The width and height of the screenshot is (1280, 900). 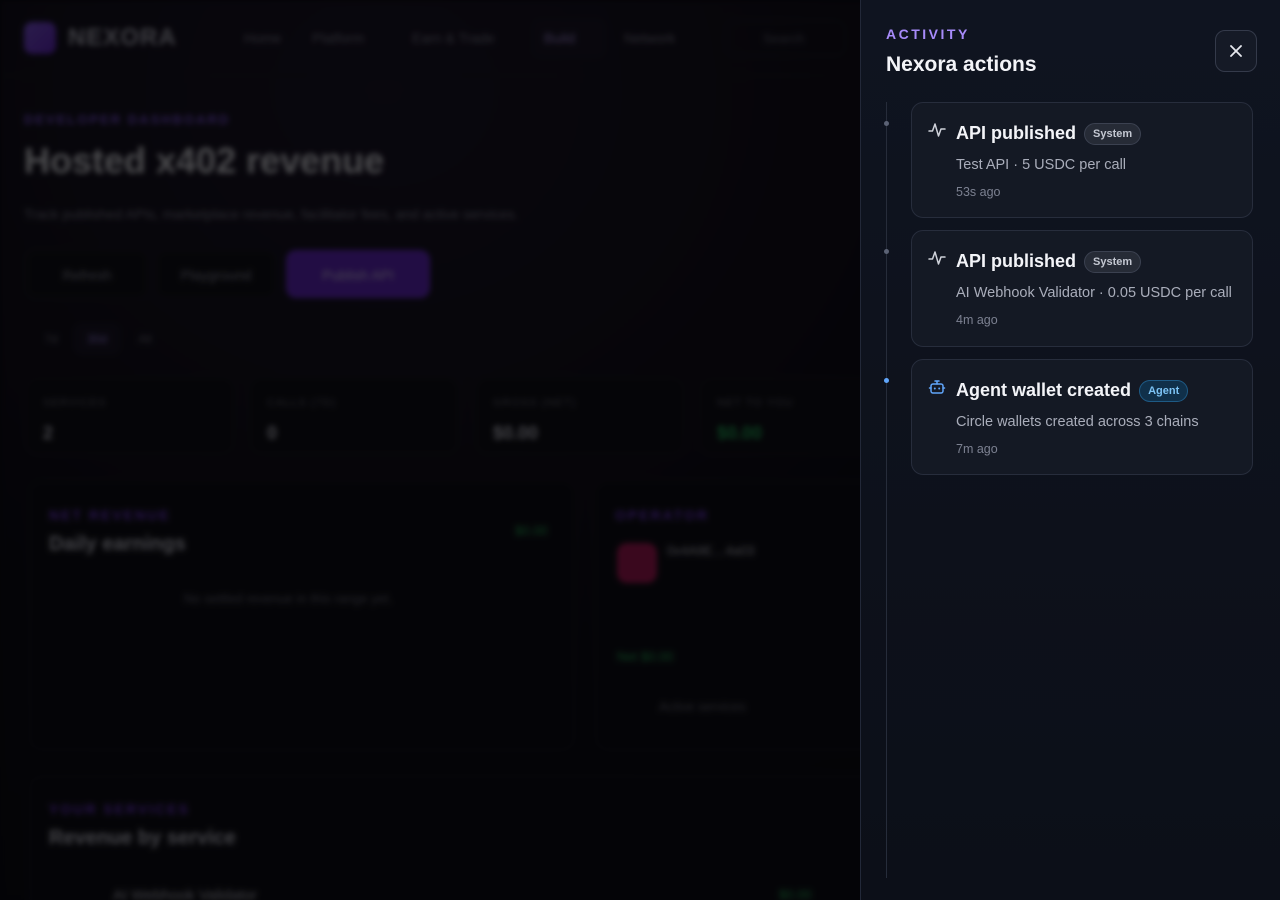 What do you see at coordinates (961, 64) in the screenshot?
I see `drawer-title: Nexora actions` at bounding box center [961, 64].